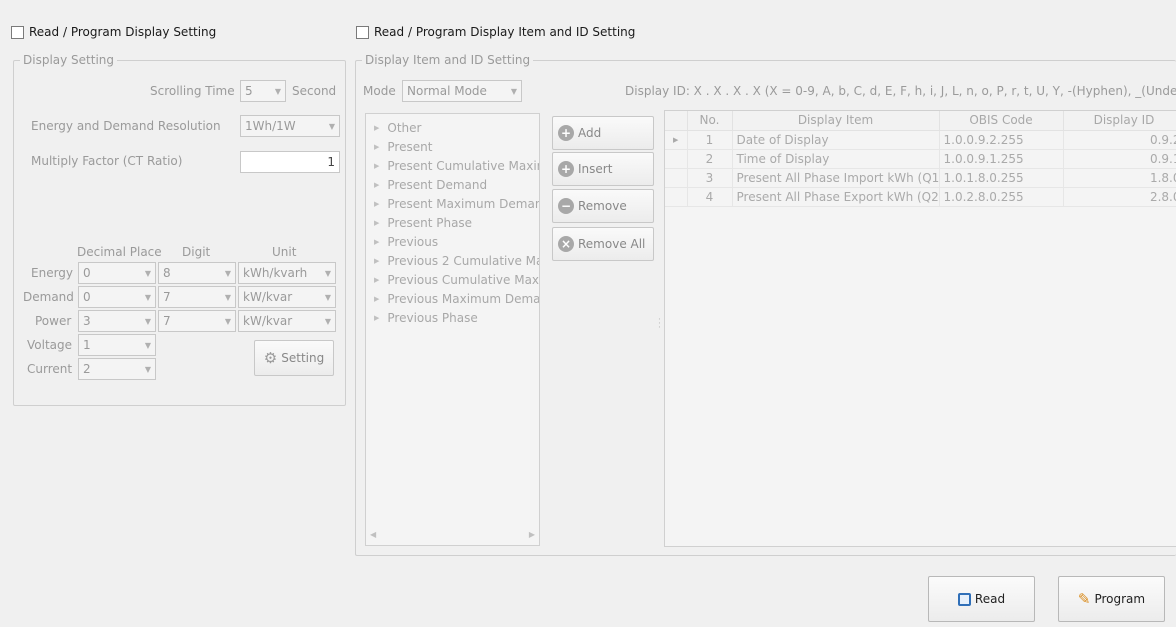 The width and height of the screenshot is (1176, 627). Describe the element at coordinates (603, 244) in the screenshot. I see `remove-all-button: × Remove All` at that location.